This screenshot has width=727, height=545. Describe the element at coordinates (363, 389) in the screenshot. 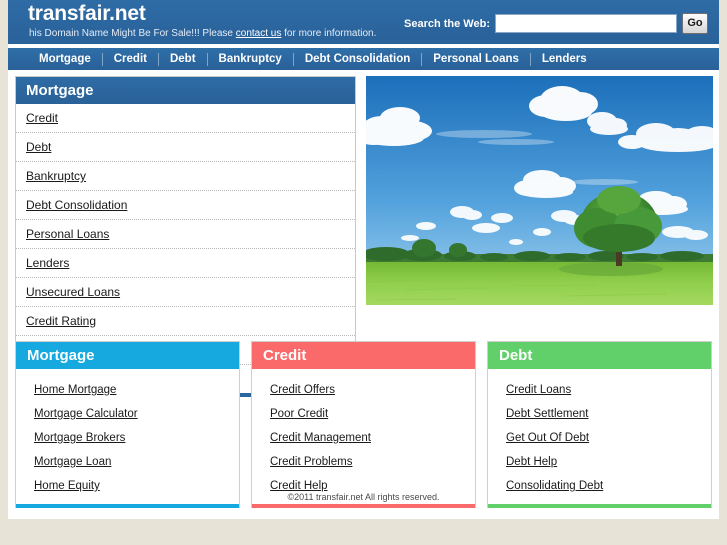

I see `list-item: Credit Offers` at that location.